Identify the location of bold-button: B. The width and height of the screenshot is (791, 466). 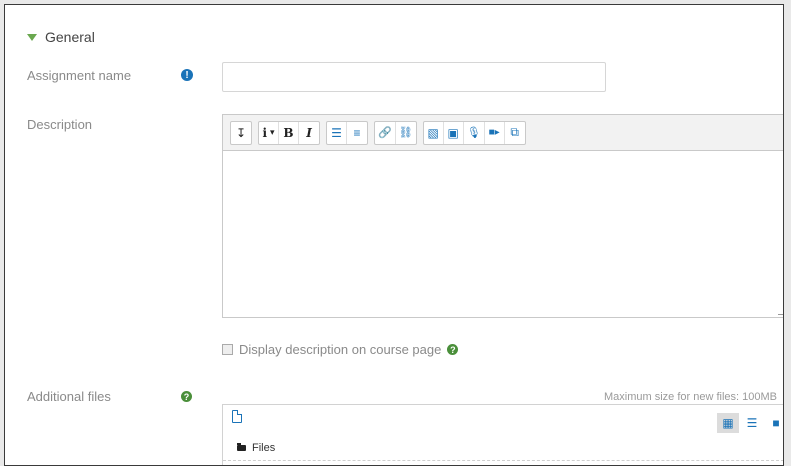
(289, 132).